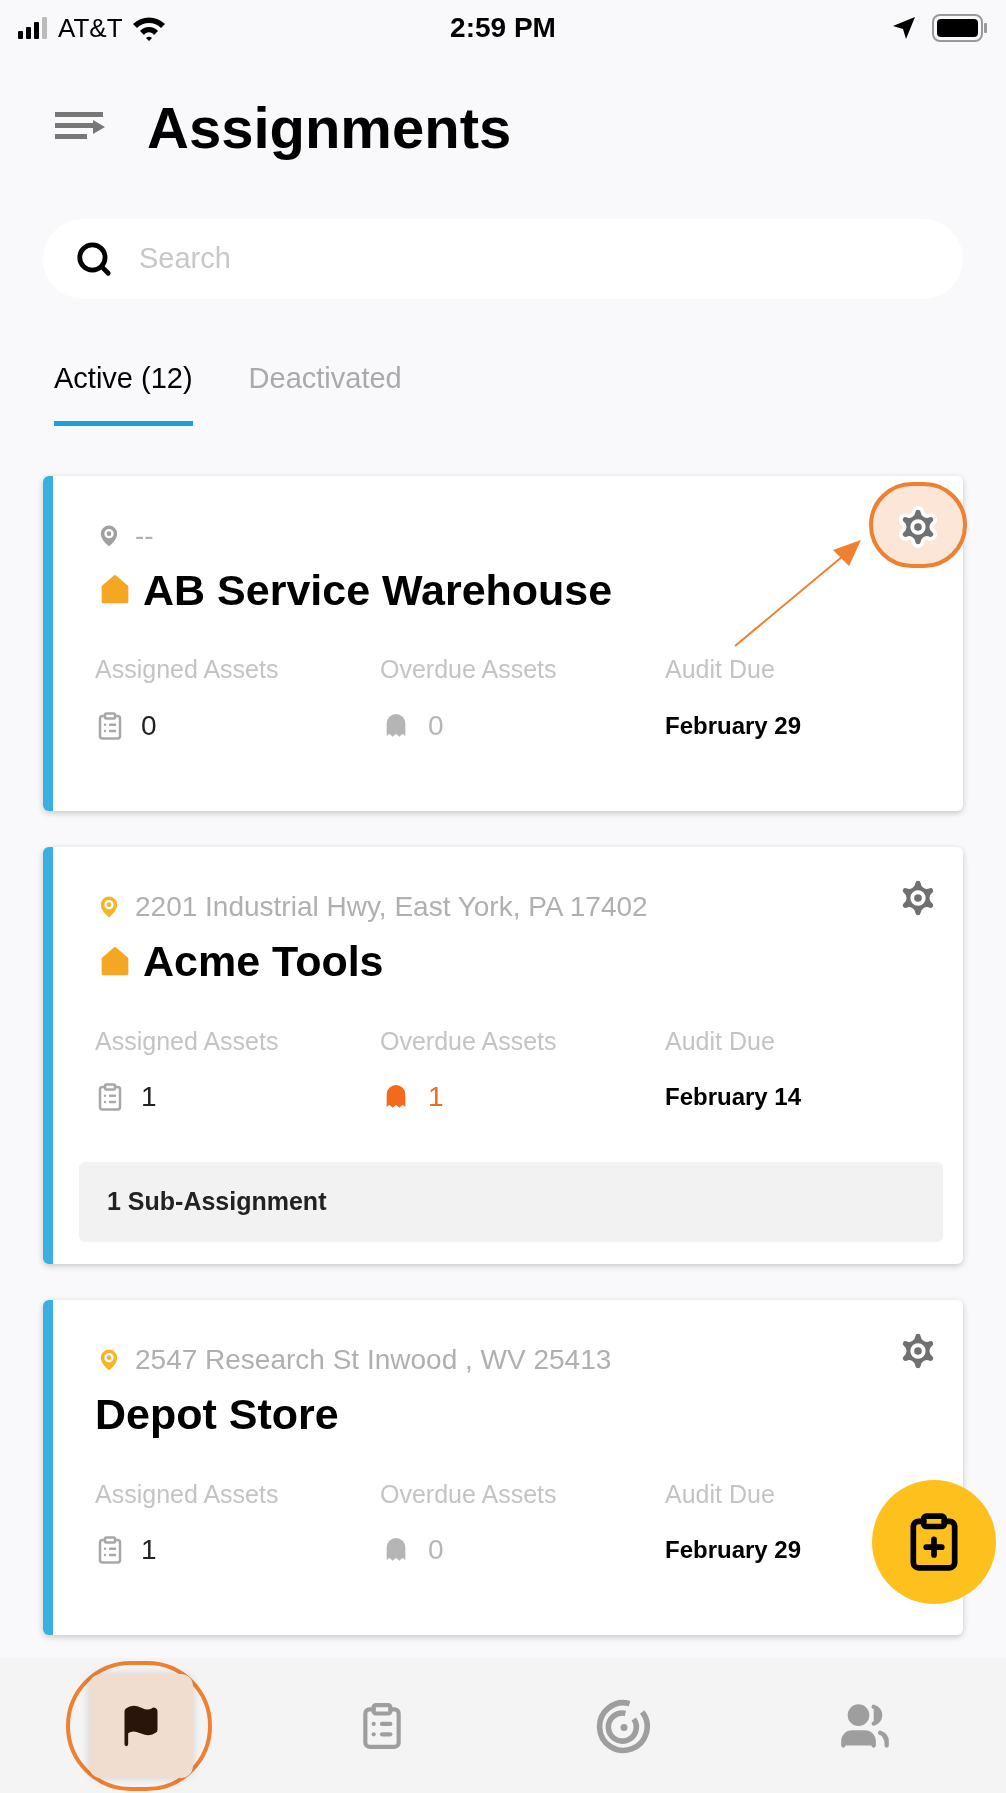 The width and height of the screenshot is (1006, 1793). Describe the element at coordinates (503, 28) in the screenshot. I see `status-time: 2:59 PM` at that location.